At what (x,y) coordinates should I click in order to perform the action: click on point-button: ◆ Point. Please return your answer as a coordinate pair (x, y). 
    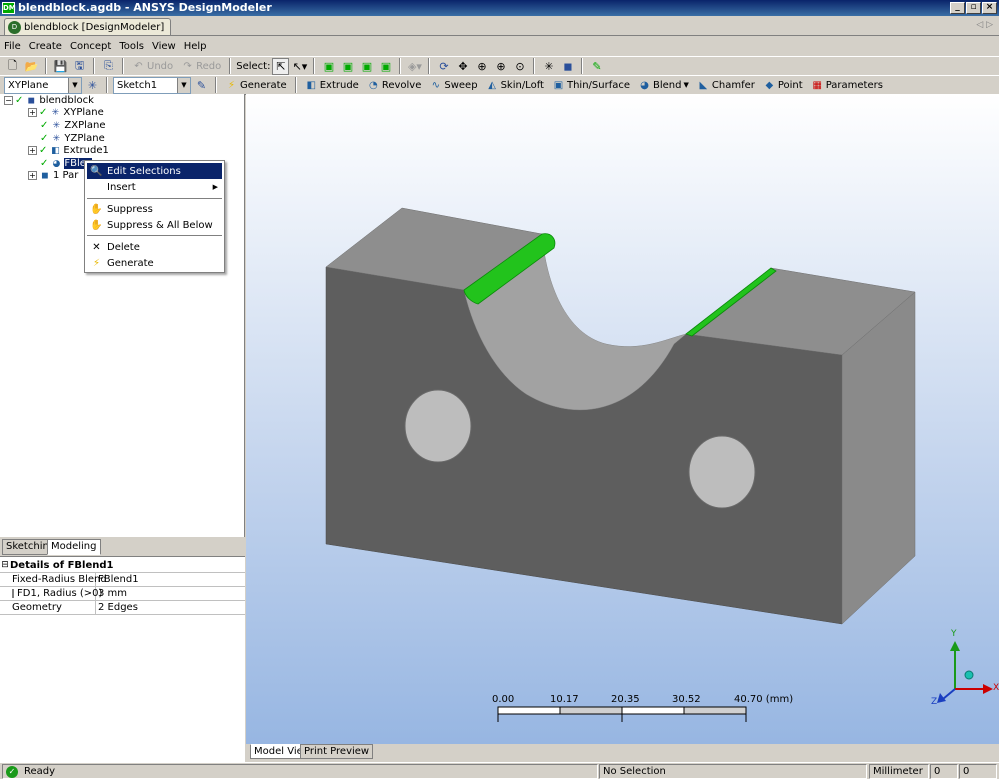
    Looking at the image, I should click on (783, 85).